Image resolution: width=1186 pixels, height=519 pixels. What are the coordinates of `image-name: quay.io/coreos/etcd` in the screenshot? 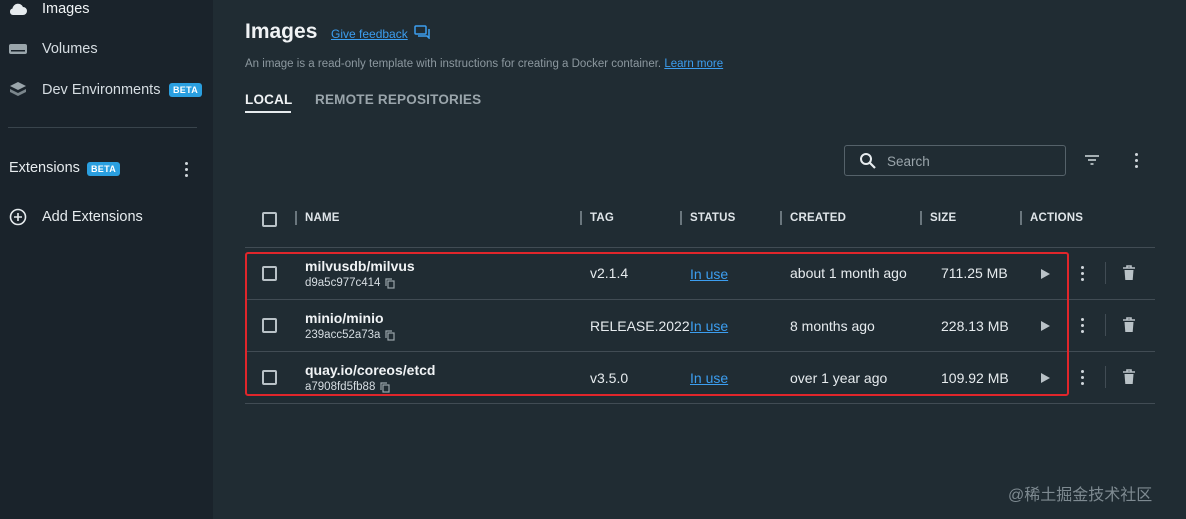 It's located at (370, 370).